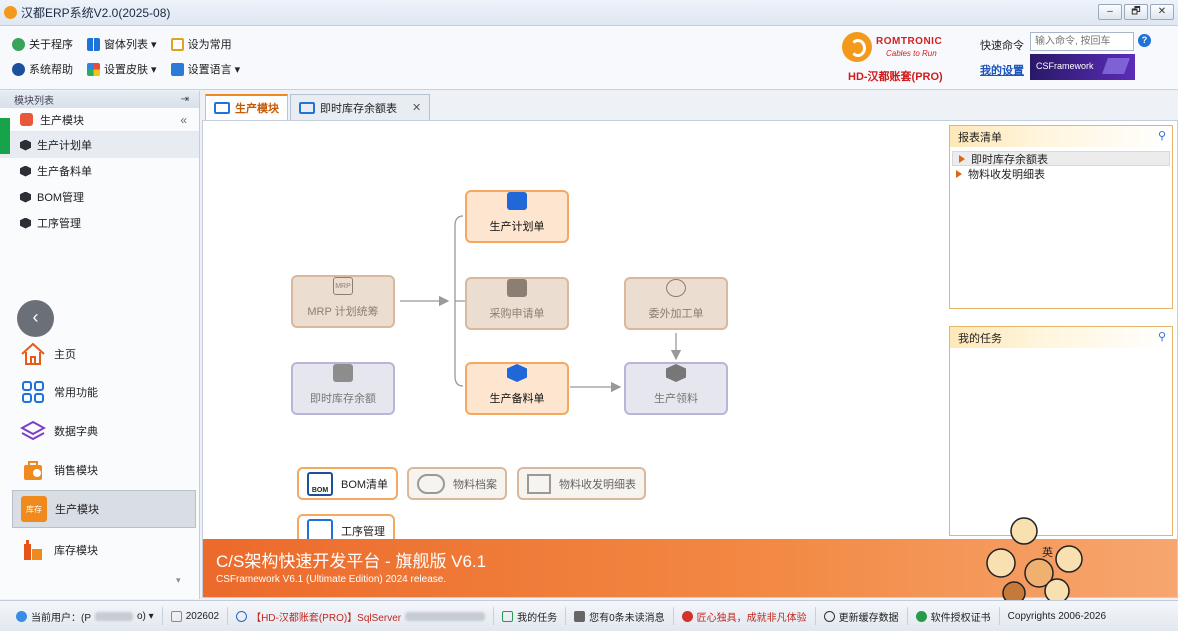  I want to click on skin-button: 设置皮肤 ▾, so click(122, 69).